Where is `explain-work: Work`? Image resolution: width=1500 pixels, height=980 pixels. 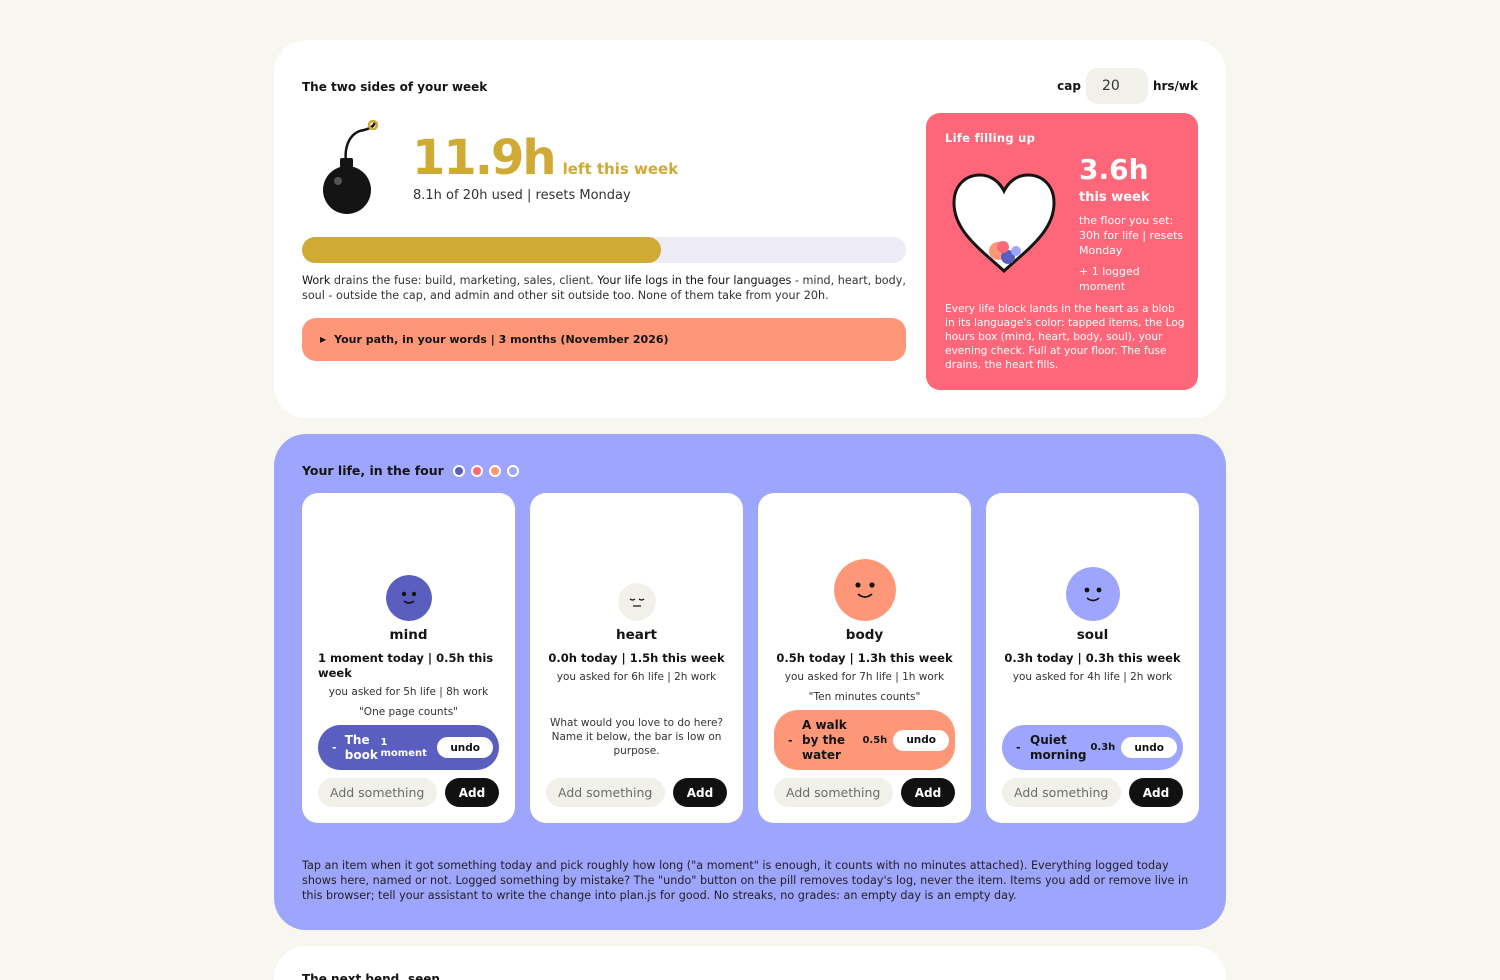
explain-work: Work is located at coordinates (316, 280).